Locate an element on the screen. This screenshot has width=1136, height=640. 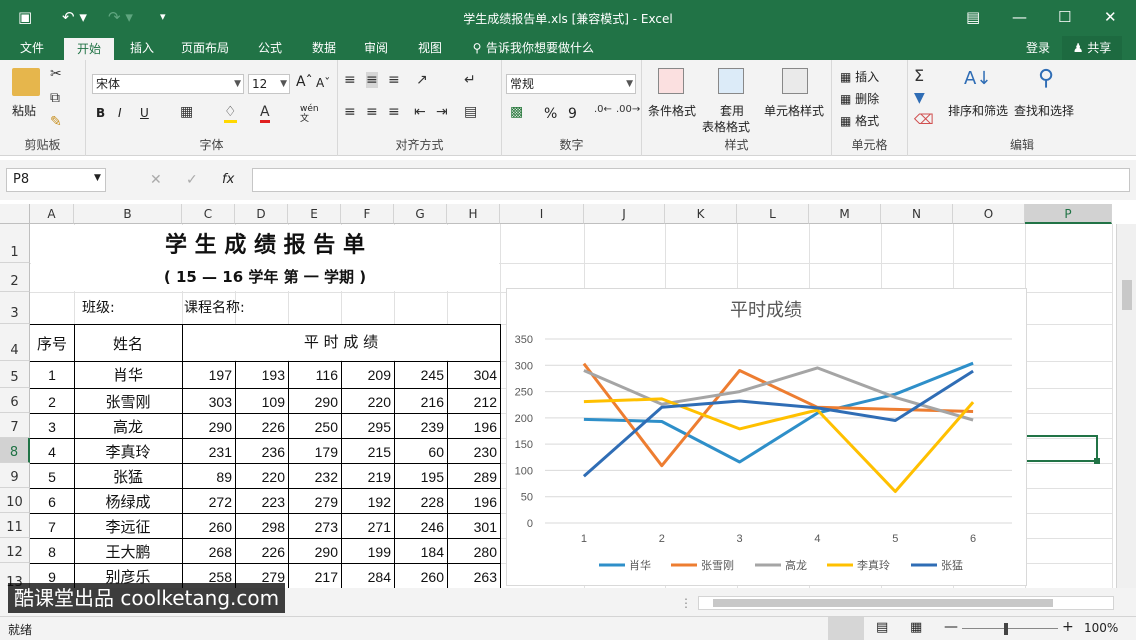
student-name: 李真玲 is located at coordinates (128, 452).